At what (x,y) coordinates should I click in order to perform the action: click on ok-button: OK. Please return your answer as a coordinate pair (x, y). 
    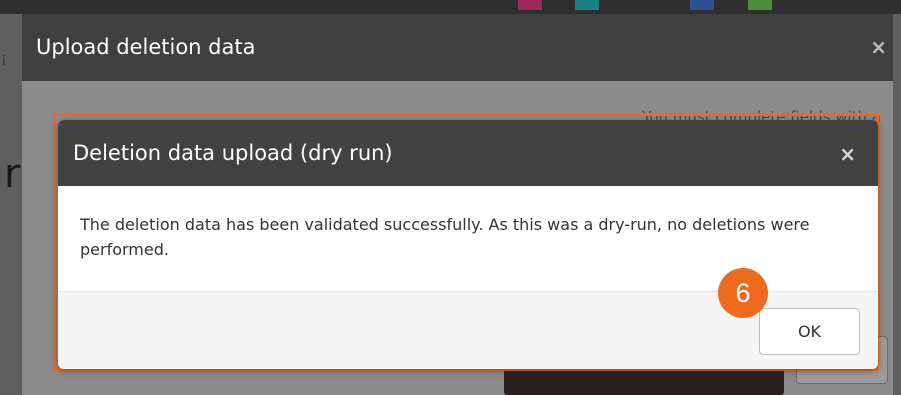
    Looking at the image, I should click on (809, 331).